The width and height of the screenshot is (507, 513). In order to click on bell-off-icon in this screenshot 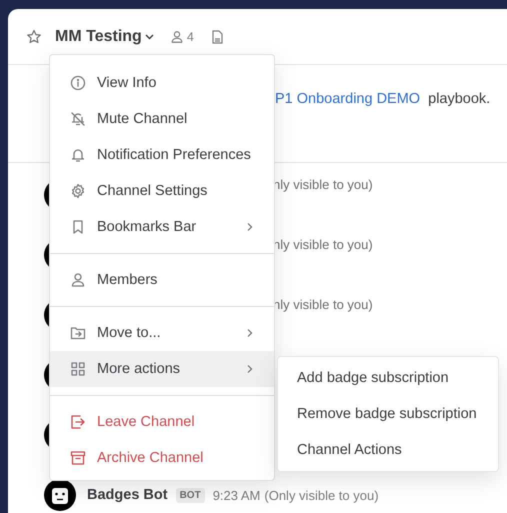, I will do `click(78, 119)`.